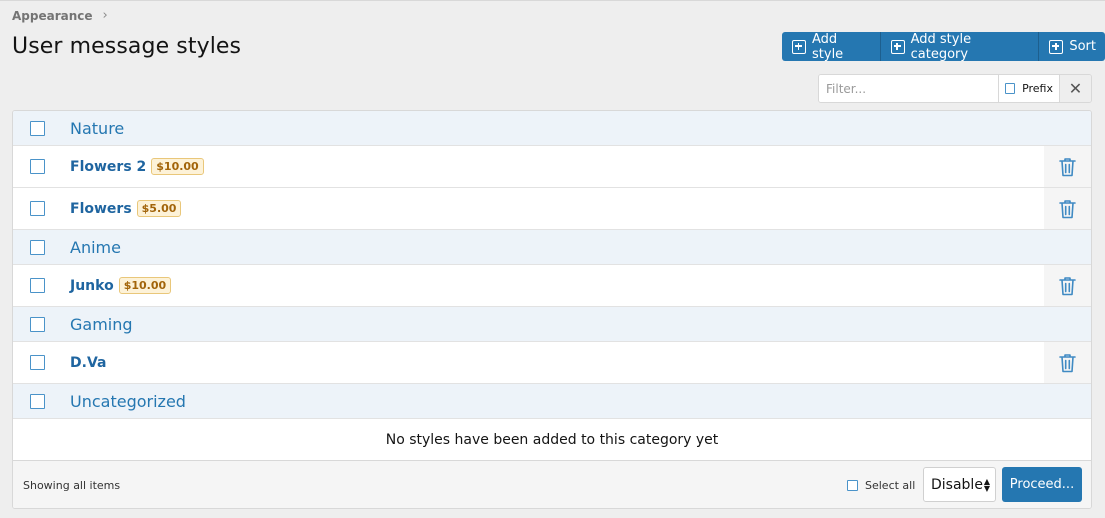 This screenshot has height=518, width=1105. Describe the element at coordinates (88, 363) in the screenshot. I see `item-link: D.Va` at that location.